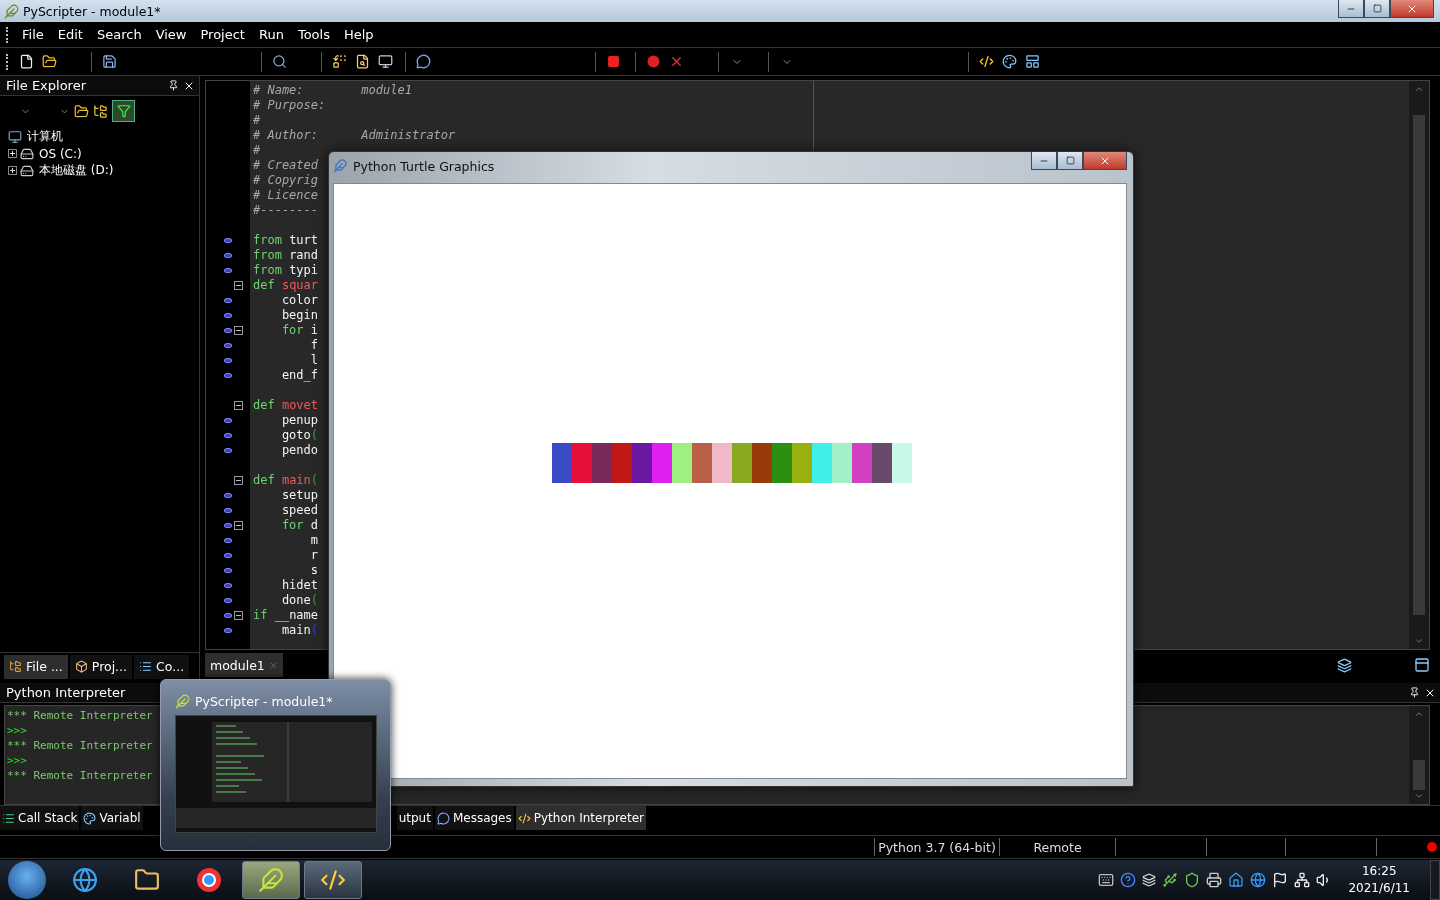 The height and width of the screenshot is (900, 1440). What do you see at coordinates (109, 61) in the screenshot?
I see `save-icon` at bounding box center [109, 61].